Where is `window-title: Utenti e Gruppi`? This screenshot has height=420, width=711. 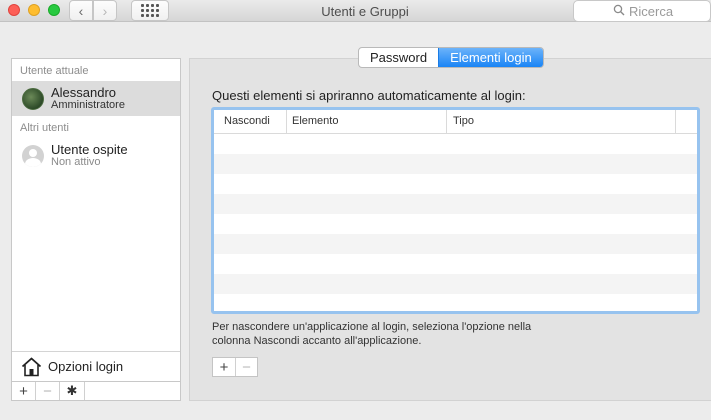 window-title: Utenti e Gruppi is located at coordinates (365, 11).